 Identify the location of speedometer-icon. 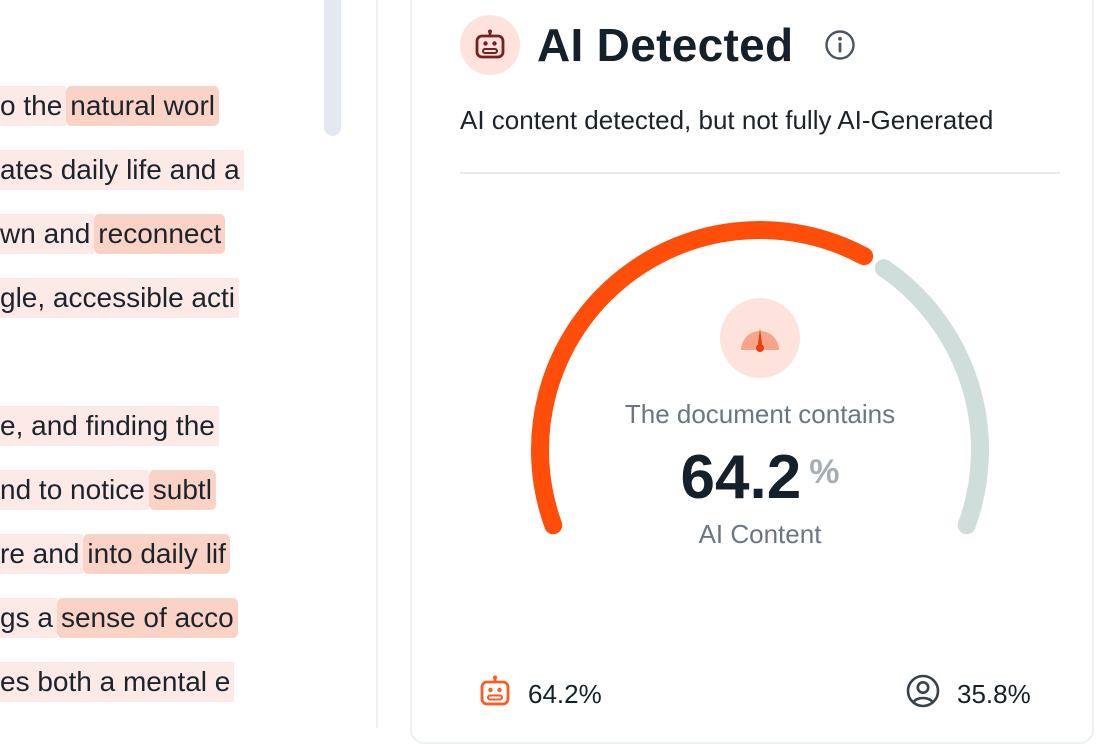
(760, 338).